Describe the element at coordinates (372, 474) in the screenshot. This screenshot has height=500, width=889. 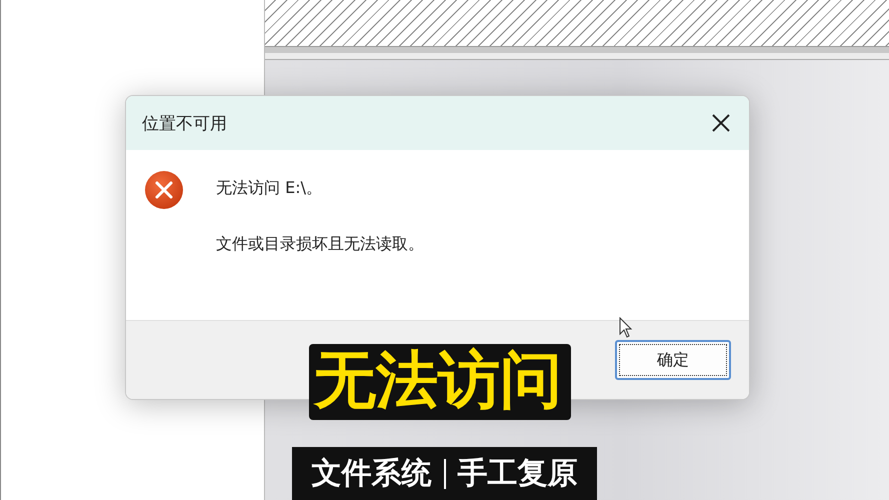
I see `caption-text: 文件系统` at that location.